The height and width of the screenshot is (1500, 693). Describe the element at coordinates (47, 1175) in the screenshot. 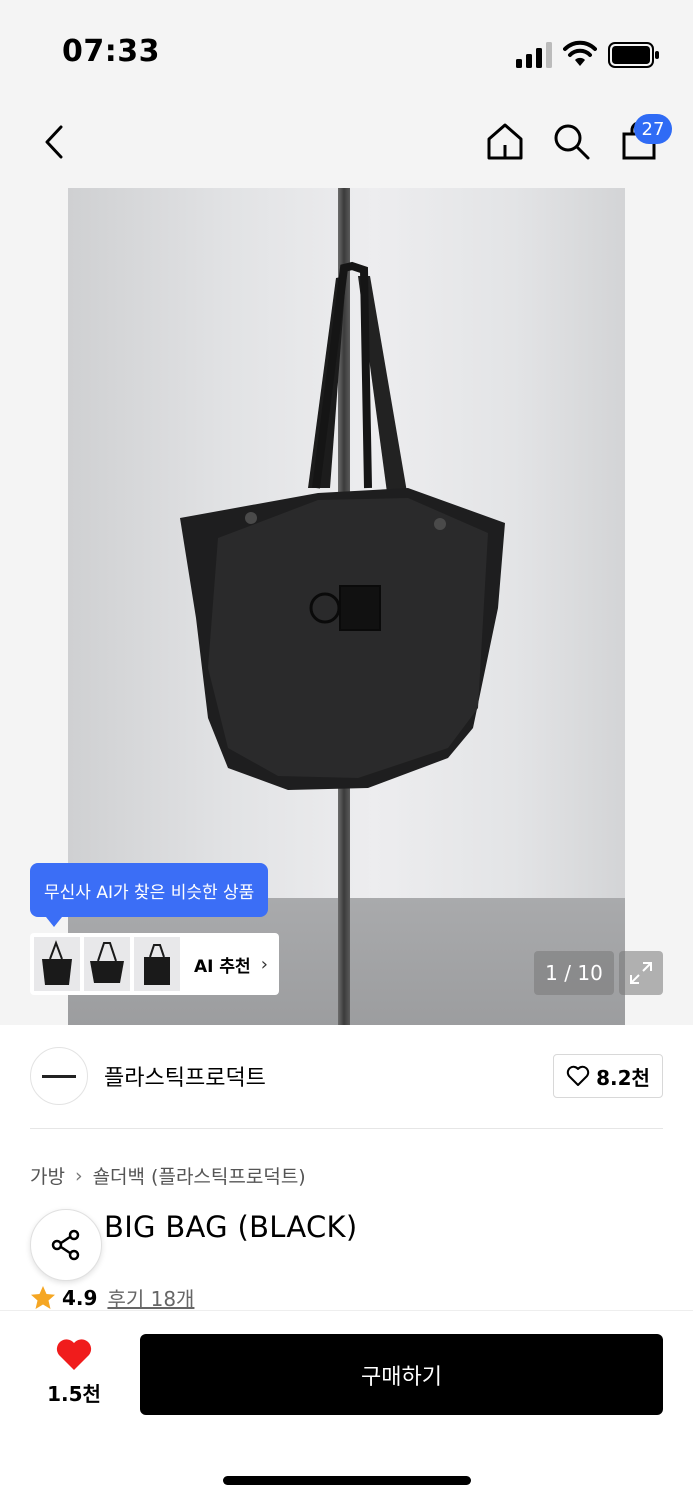

I see `breadcrumb-category: 가방` at that location.